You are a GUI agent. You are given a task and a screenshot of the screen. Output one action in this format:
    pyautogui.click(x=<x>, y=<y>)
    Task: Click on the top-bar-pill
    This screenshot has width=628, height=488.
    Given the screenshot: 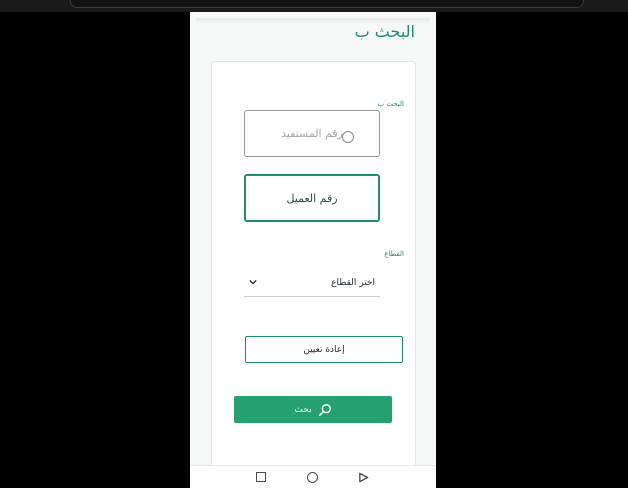 What is the action you would take?
    pyautogui.click(x=327, y=4)
    